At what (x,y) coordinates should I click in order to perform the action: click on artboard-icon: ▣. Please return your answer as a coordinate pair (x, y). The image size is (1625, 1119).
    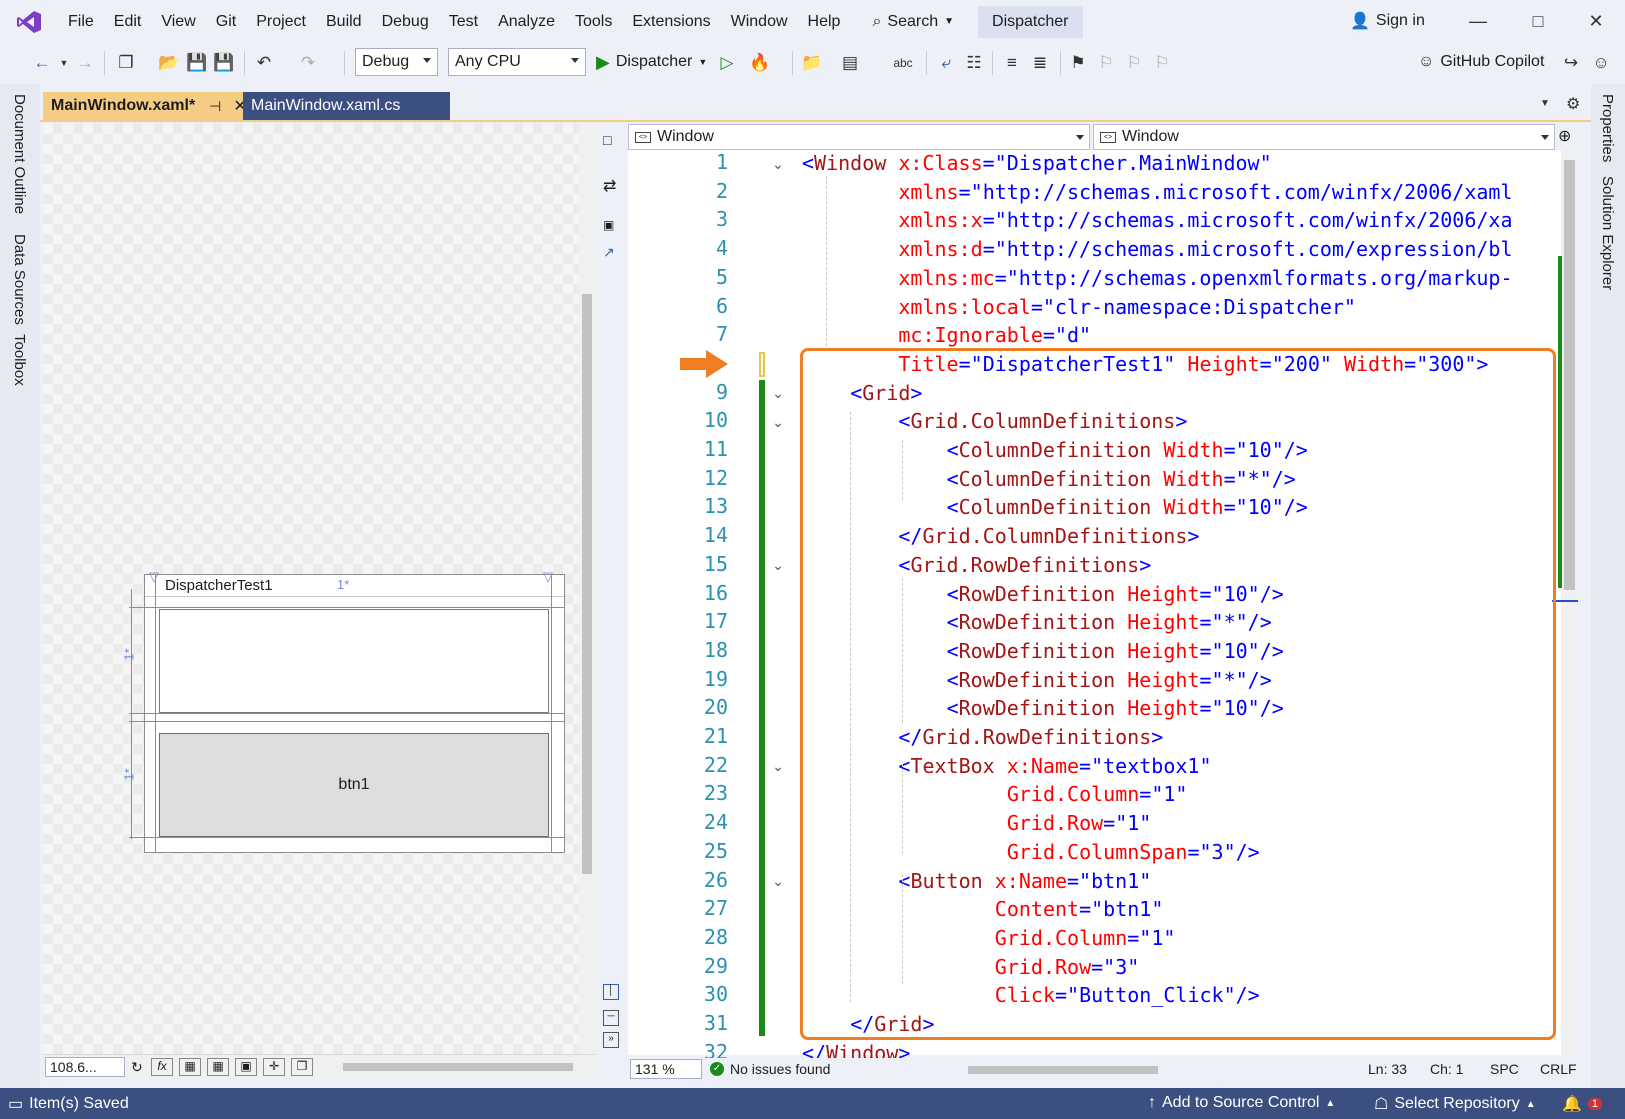
    Looking at the image, I should click on (246, 1067).